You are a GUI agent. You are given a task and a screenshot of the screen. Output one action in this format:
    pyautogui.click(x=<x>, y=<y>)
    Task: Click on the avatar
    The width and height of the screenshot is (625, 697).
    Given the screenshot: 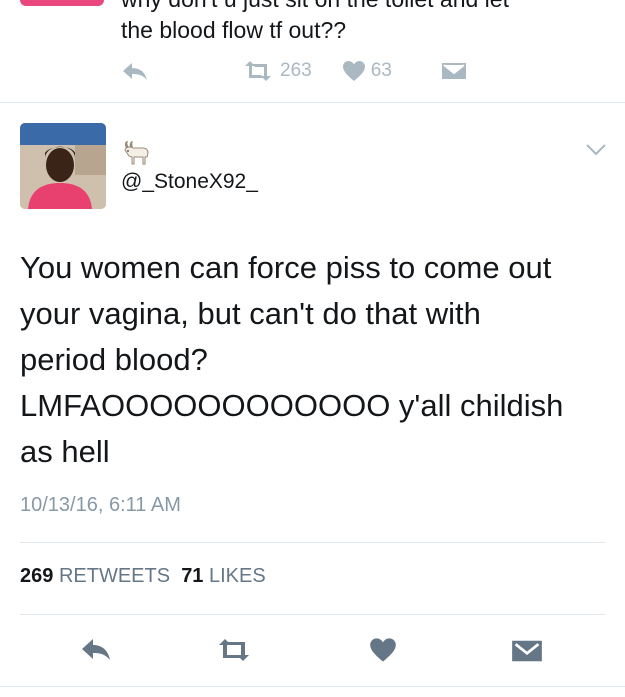 What is the action you would take?
    pyautogui.click(x=63, y=166)
    